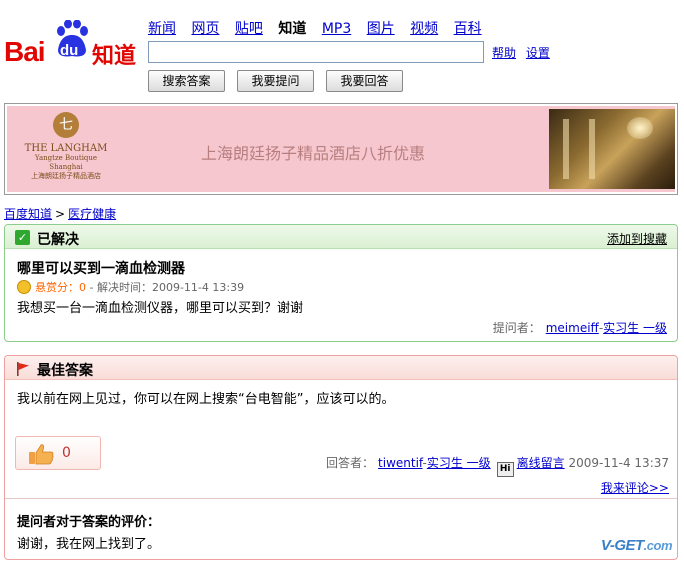 This screenshot has height=562, width=684. Describe the element at coordinates (459, 463) in the screenshot. I see `answerer-level-link: 实习生 一级` at that location.